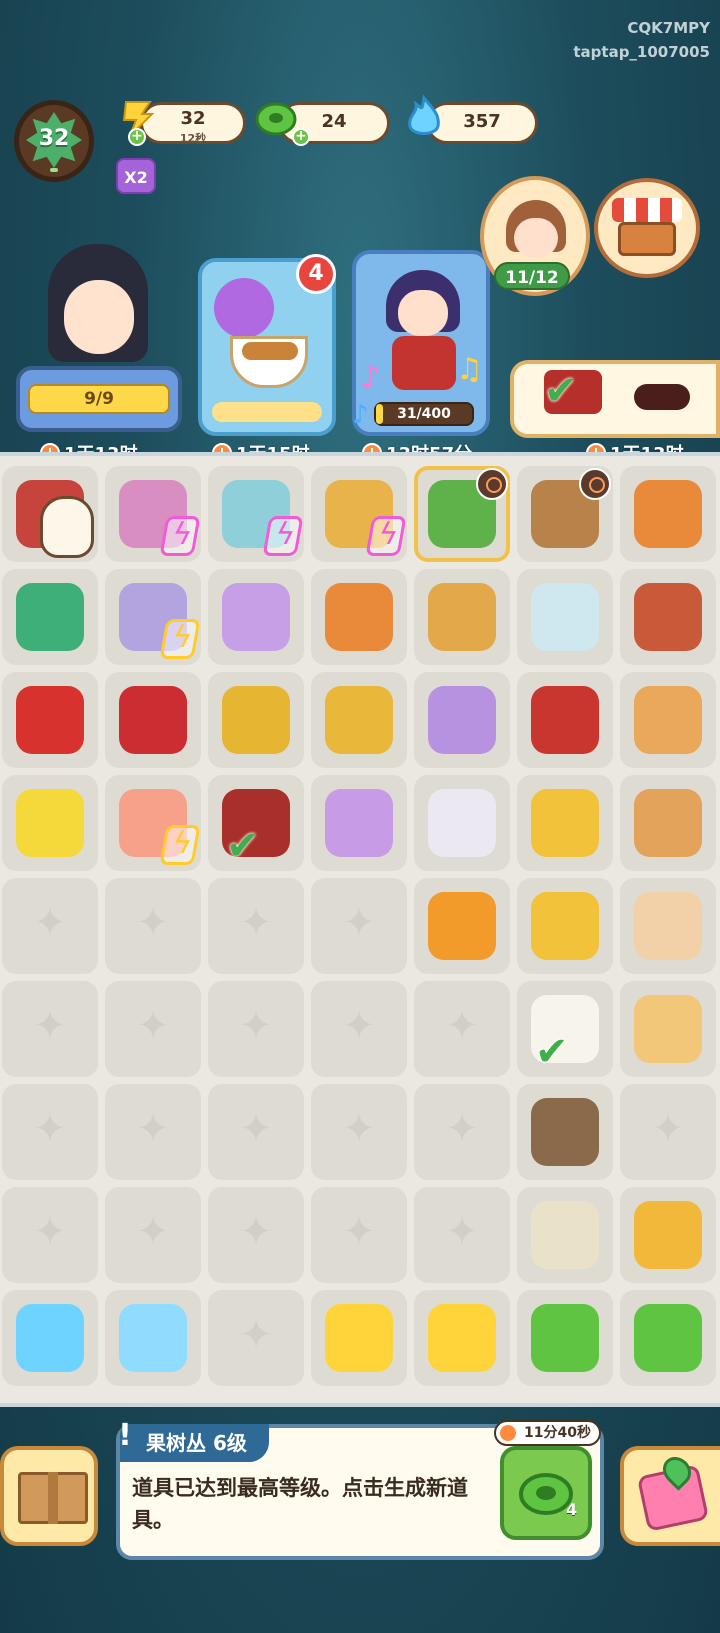 The image size is (720, 1633). What do you see at coordinates (546, 1493) in the screenshot?
I see `generate-item-button` at bounding box center [546, 1493].